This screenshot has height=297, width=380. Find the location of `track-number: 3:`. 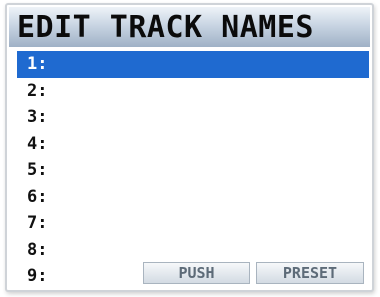

track-number: 3: is located at coordinates (37, 117).